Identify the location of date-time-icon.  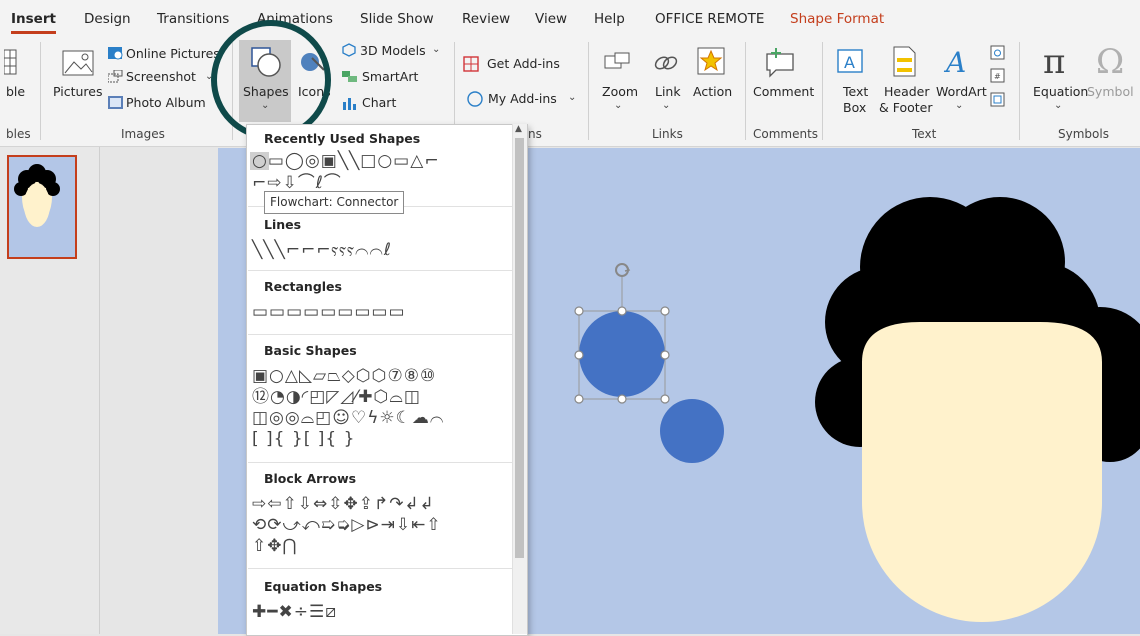
(998, 52).